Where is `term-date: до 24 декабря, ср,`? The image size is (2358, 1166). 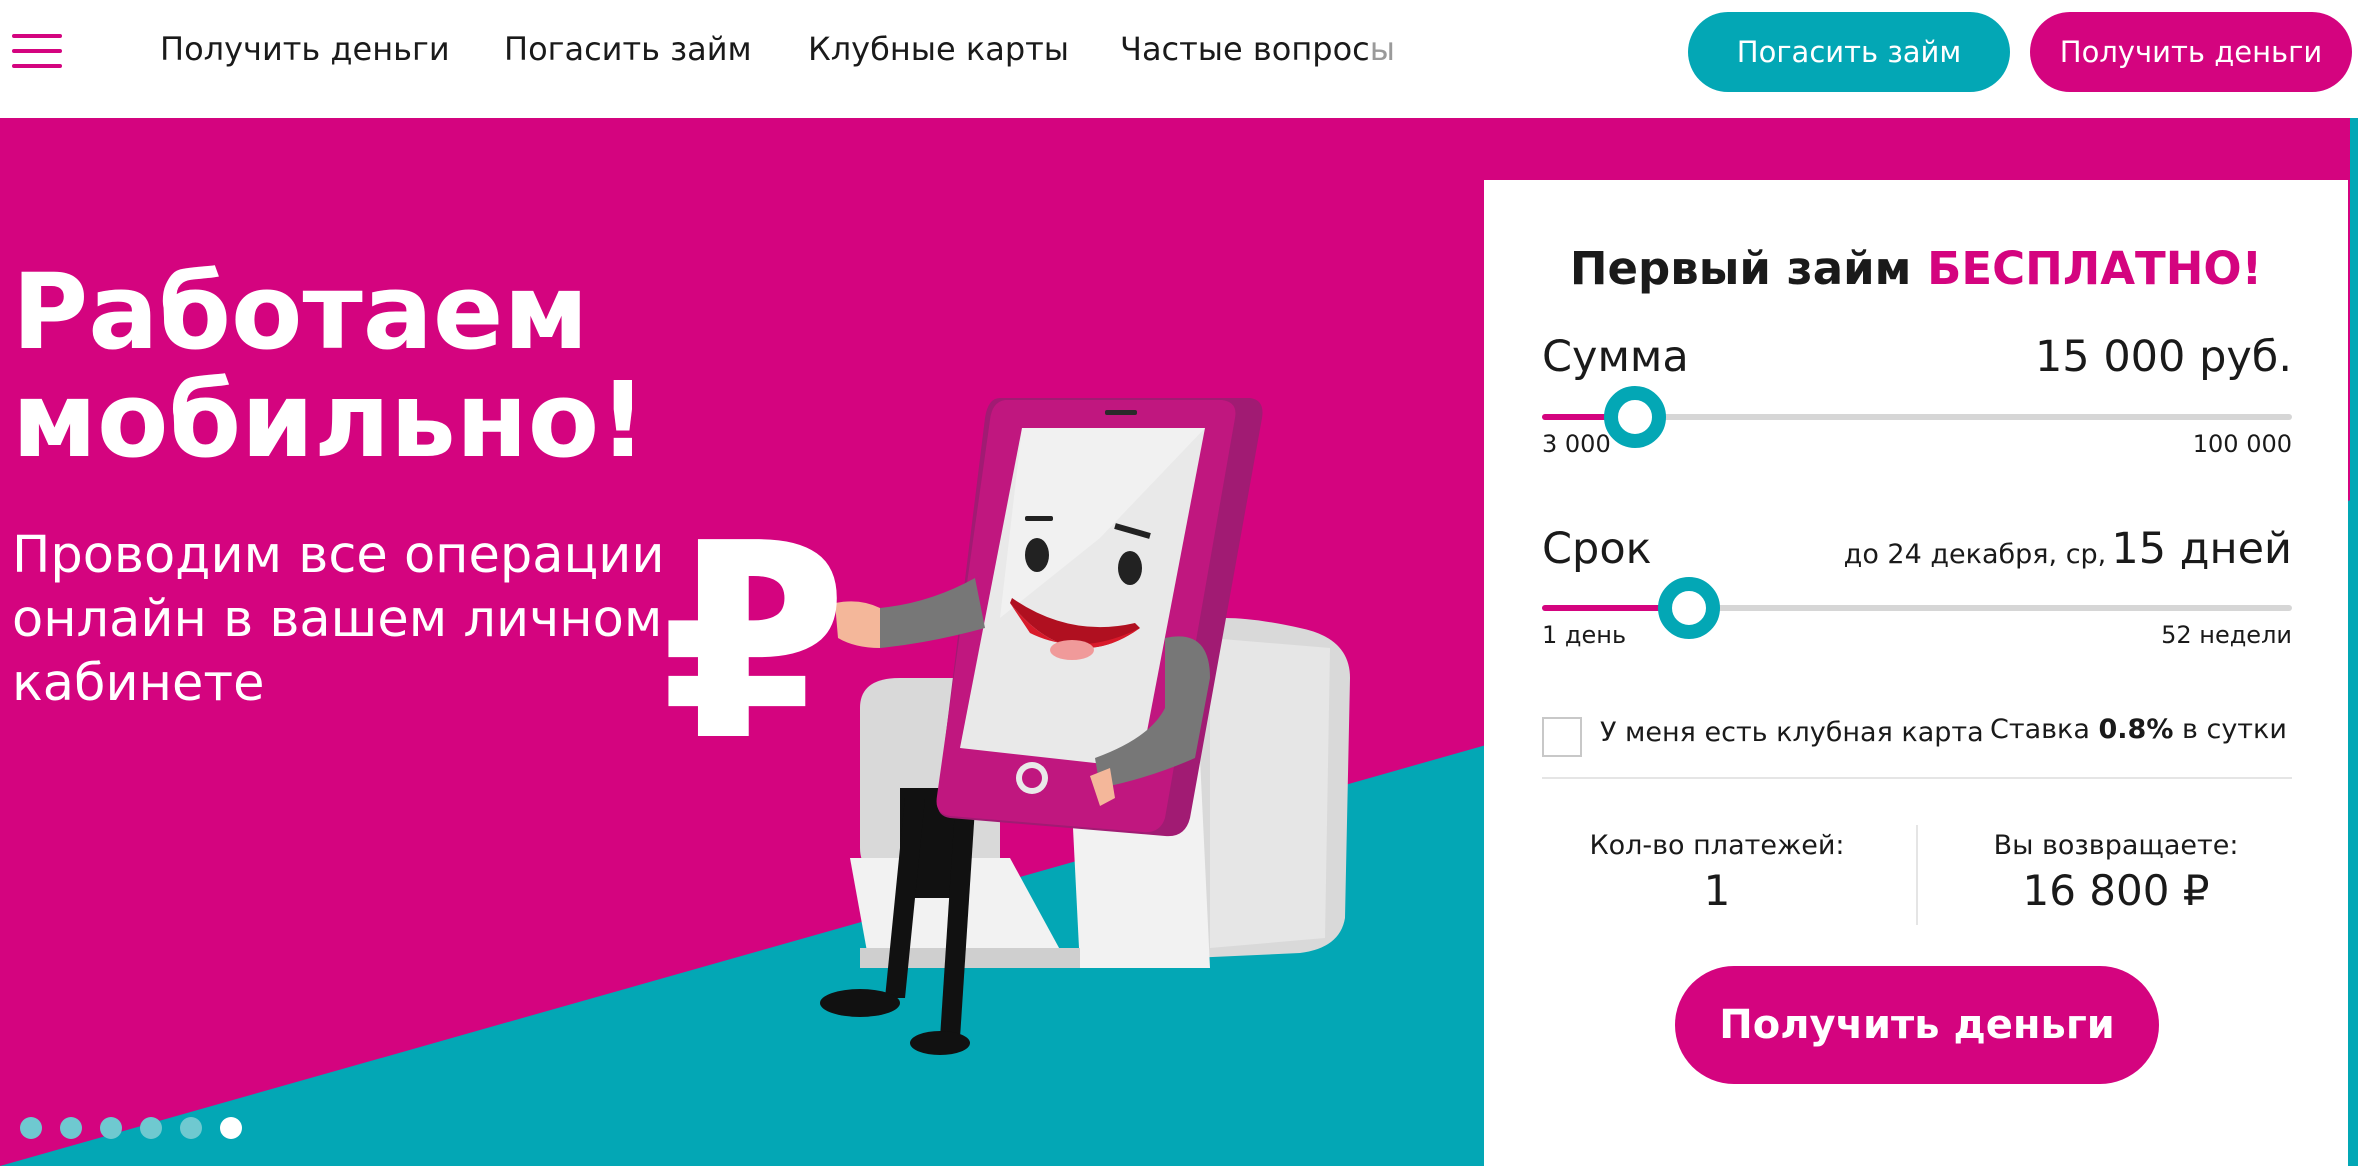 term-date: до 24 декабря, ср, is located at coordinates (1975, 554).